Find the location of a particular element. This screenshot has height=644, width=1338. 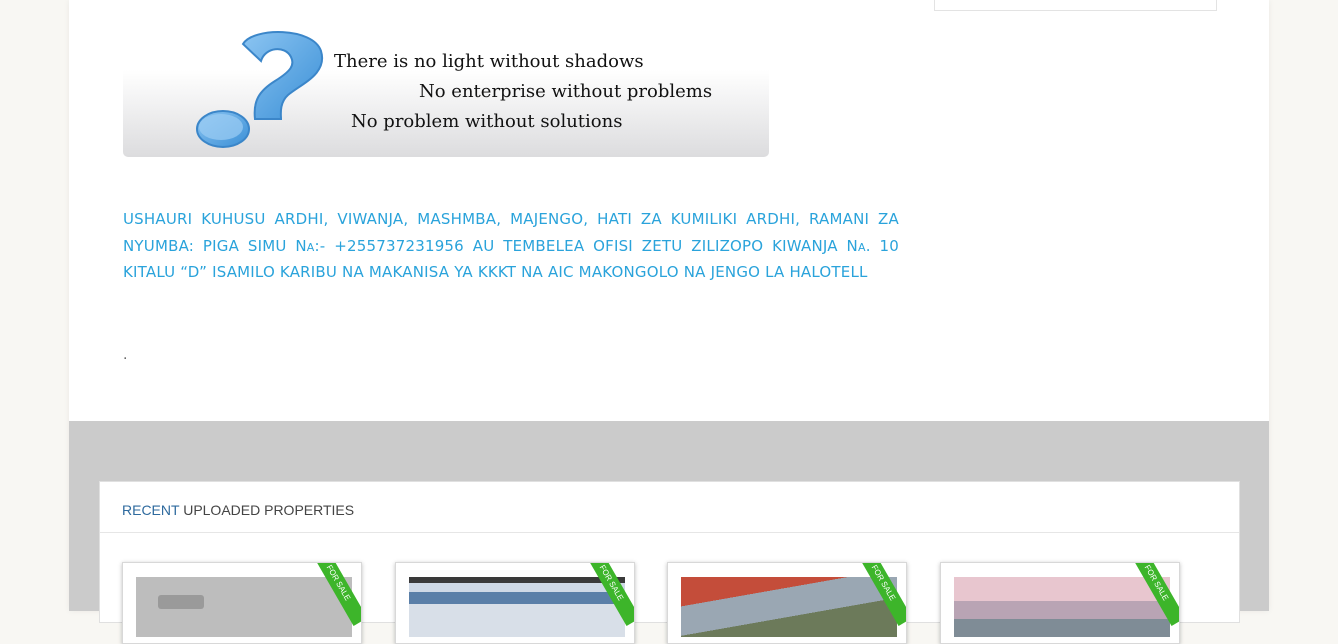

banner-line-2: No enterprise without problems is located at coordinates (566, 91).